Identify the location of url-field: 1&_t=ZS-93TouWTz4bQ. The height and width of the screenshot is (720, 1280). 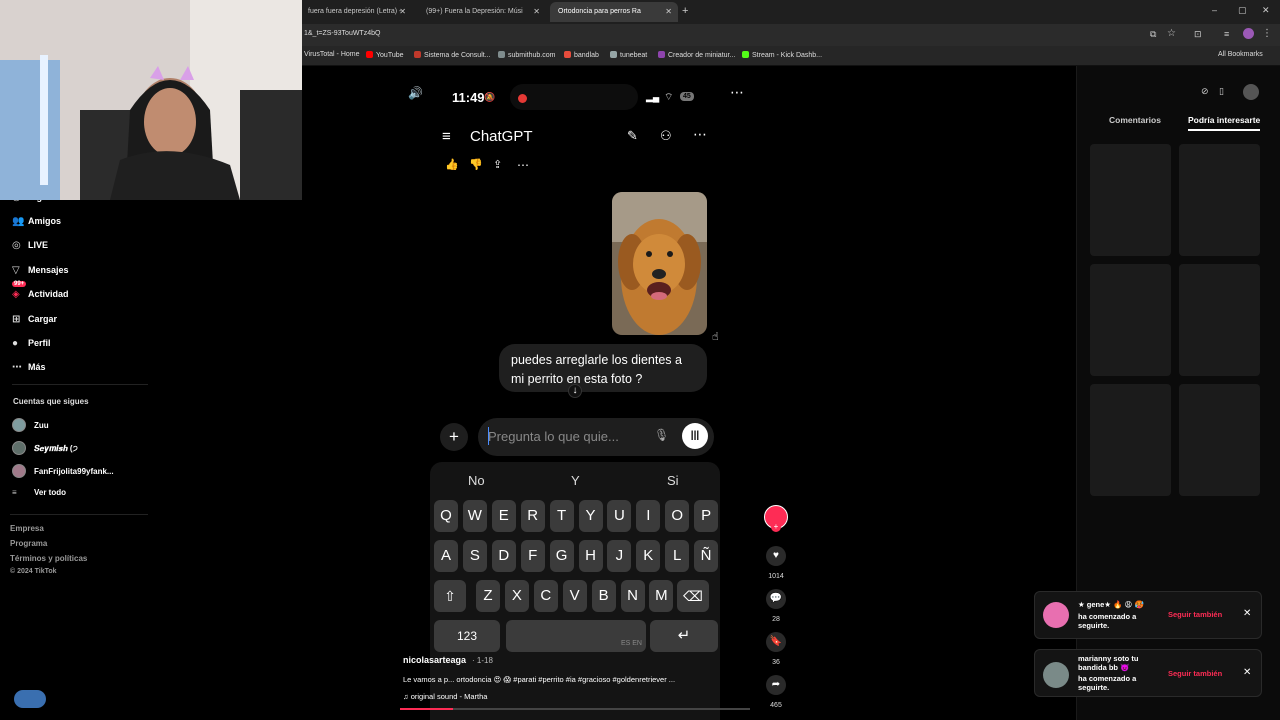
(342, 33).